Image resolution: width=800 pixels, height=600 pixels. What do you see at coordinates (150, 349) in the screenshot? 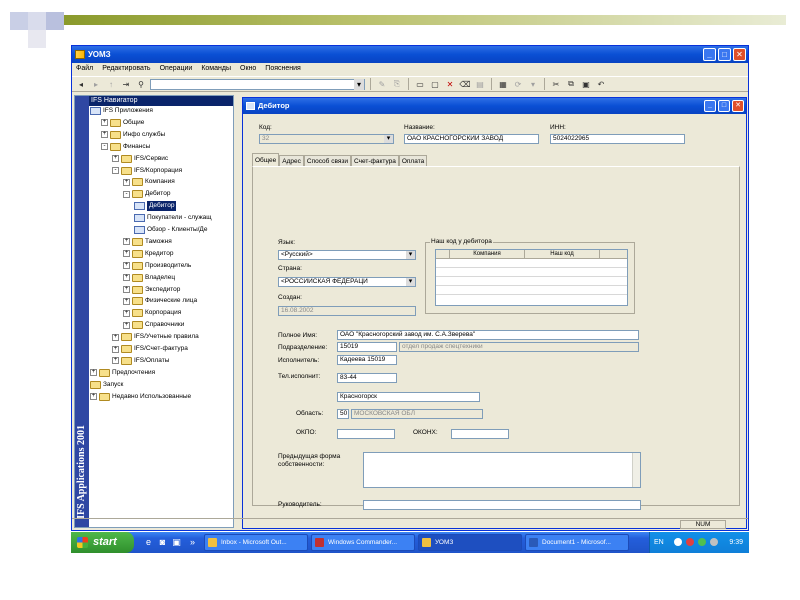
I see `tree-node: + IFS/Счет-фактура` at bounding box center [150, 349].